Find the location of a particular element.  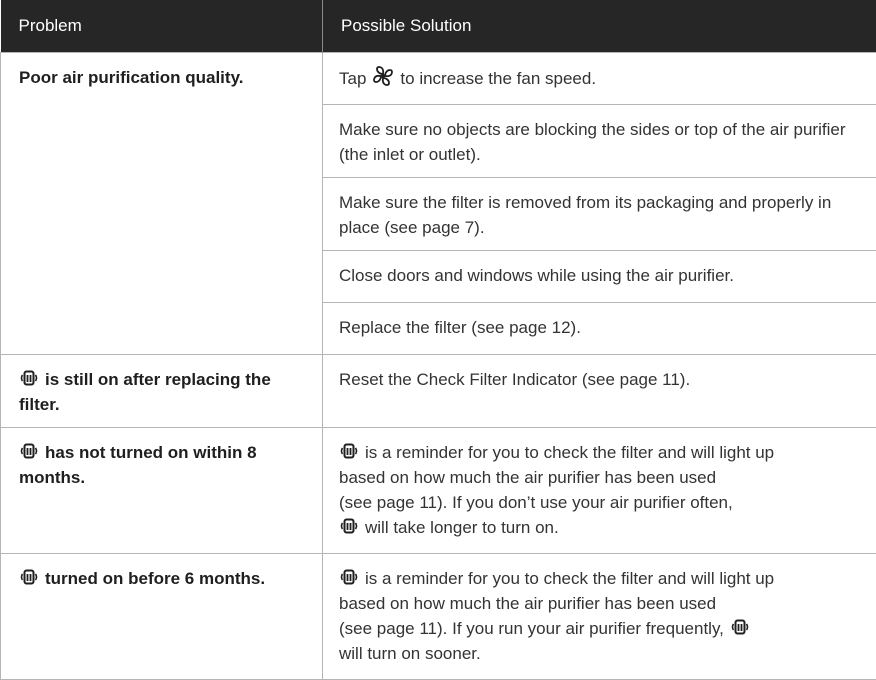

problem-text: turned on before 6 months. is located at coordinates (155, 578).